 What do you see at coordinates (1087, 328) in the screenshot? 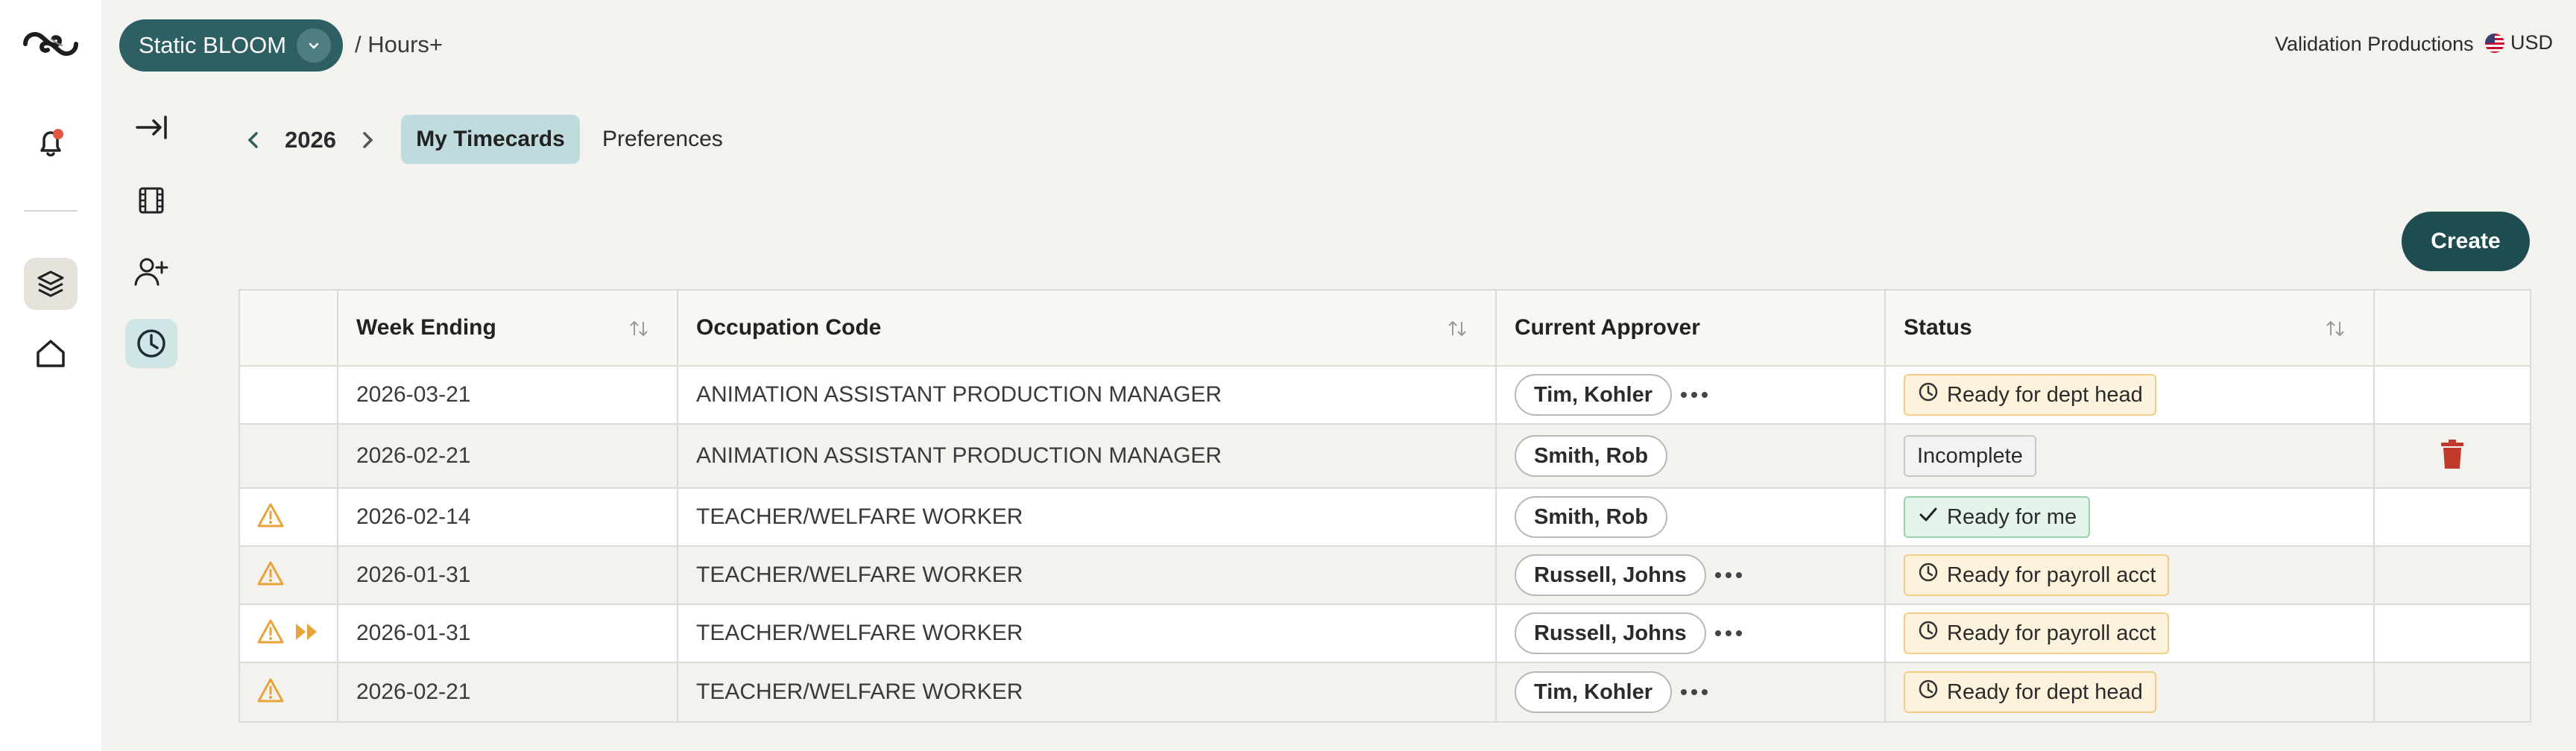
I see `header-cell-occupation-code: Occupation Code` at bounding box center [1087, 328].